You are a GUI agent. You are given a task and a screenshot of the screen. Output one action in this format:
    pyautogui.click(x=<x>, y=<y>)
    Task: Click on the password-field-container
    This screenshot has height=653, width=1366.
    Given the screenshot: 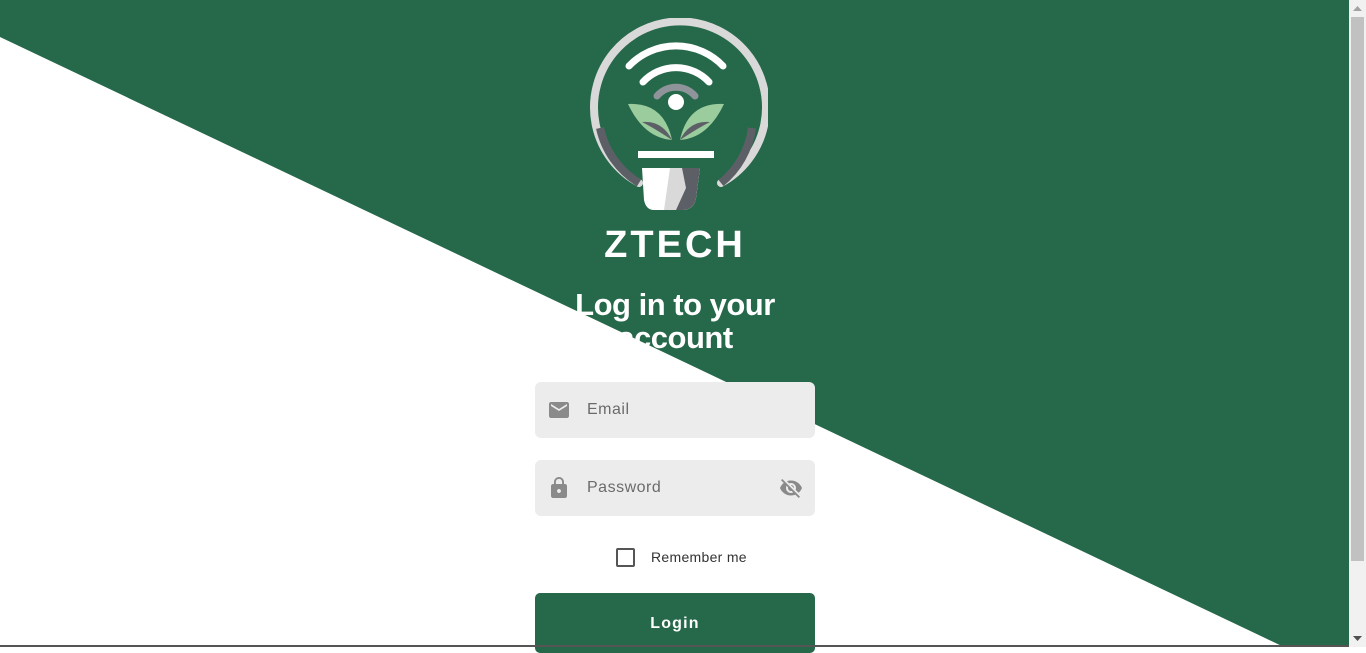 What is the action you would take?
    pyautogui.click(x=675, y=488)
    